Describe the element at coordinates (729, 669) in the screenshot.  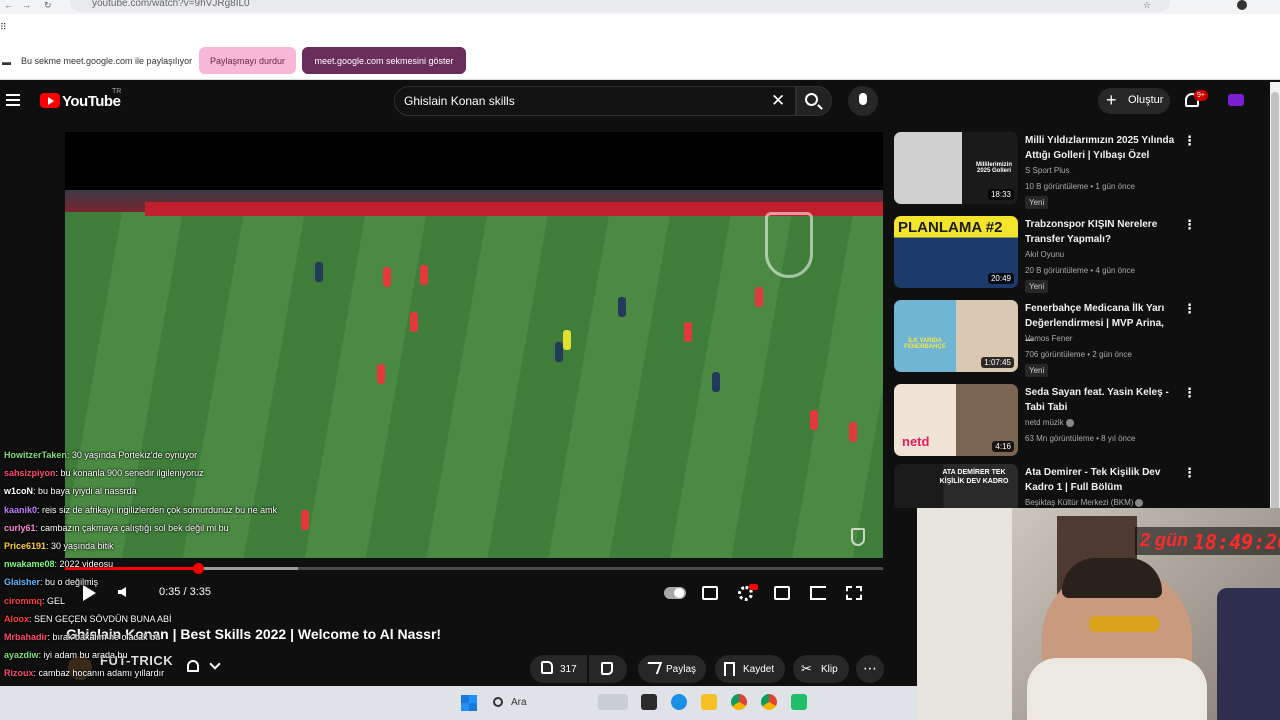
I see `bookmark-icon` at that location.